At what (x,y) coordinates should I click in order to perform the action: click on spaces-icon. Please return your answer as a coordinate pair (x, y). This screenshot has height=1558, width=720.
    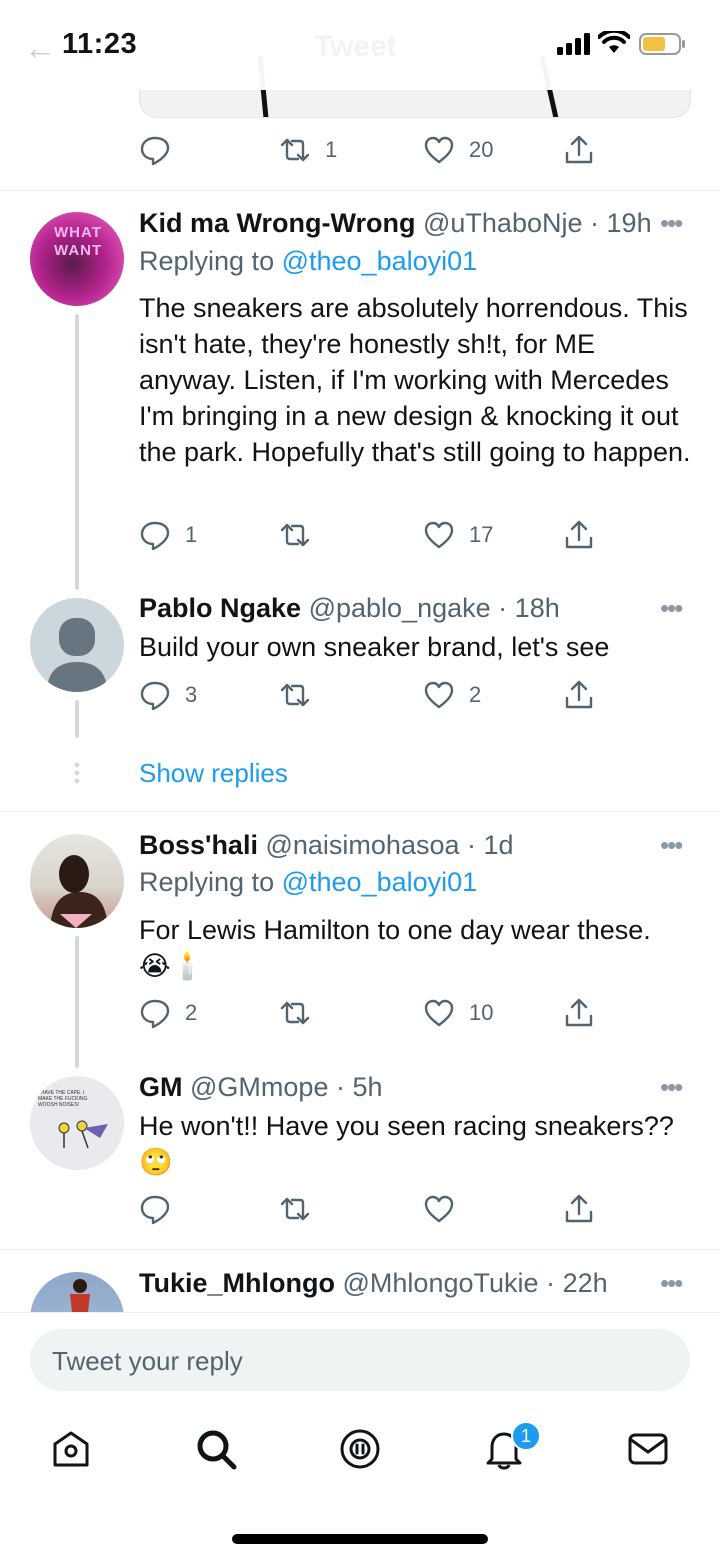
    Looking at the image, I should click on (360, 1449).